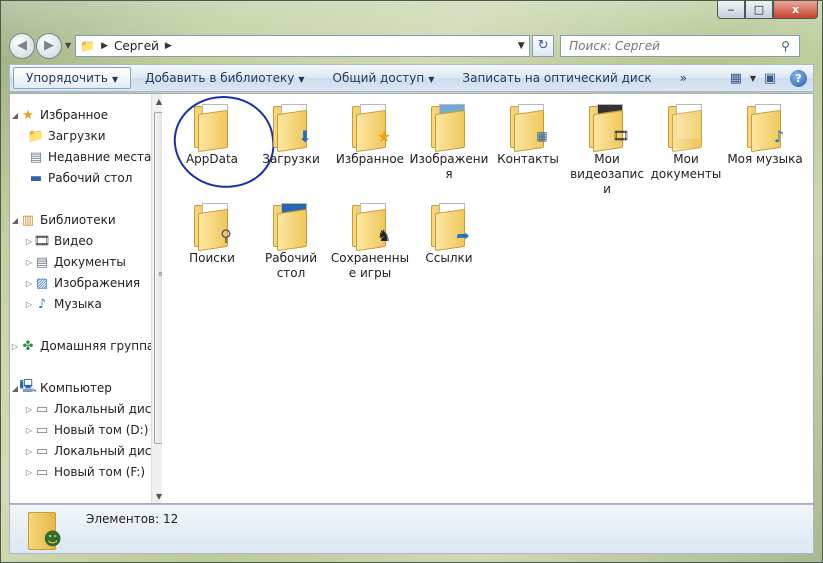 The width and height of the screenshot is (823, 563). What do you see at coordinates (91, 409) in the screenshot?
I see `sidebar-item-local-disk-c: ▷ ▭ Локальный диск` at bounding box center [91, 409].